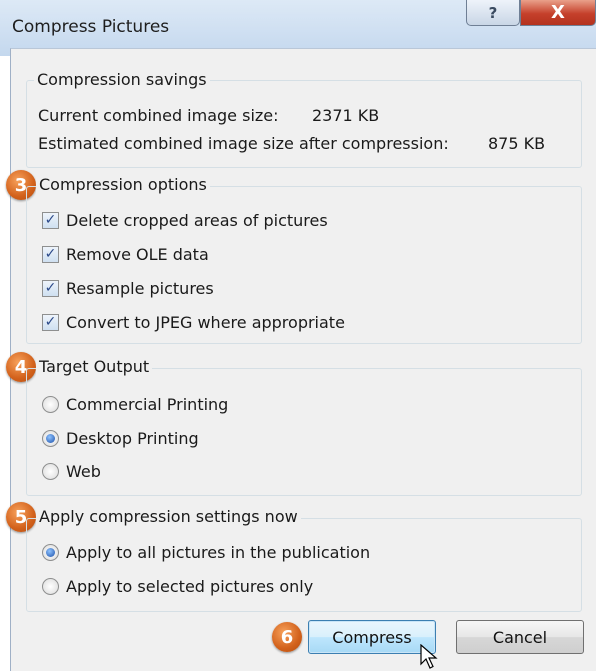 This screenshot has height=671, width=596. I want to click on desktop-printing-radio, so click(50, 438).